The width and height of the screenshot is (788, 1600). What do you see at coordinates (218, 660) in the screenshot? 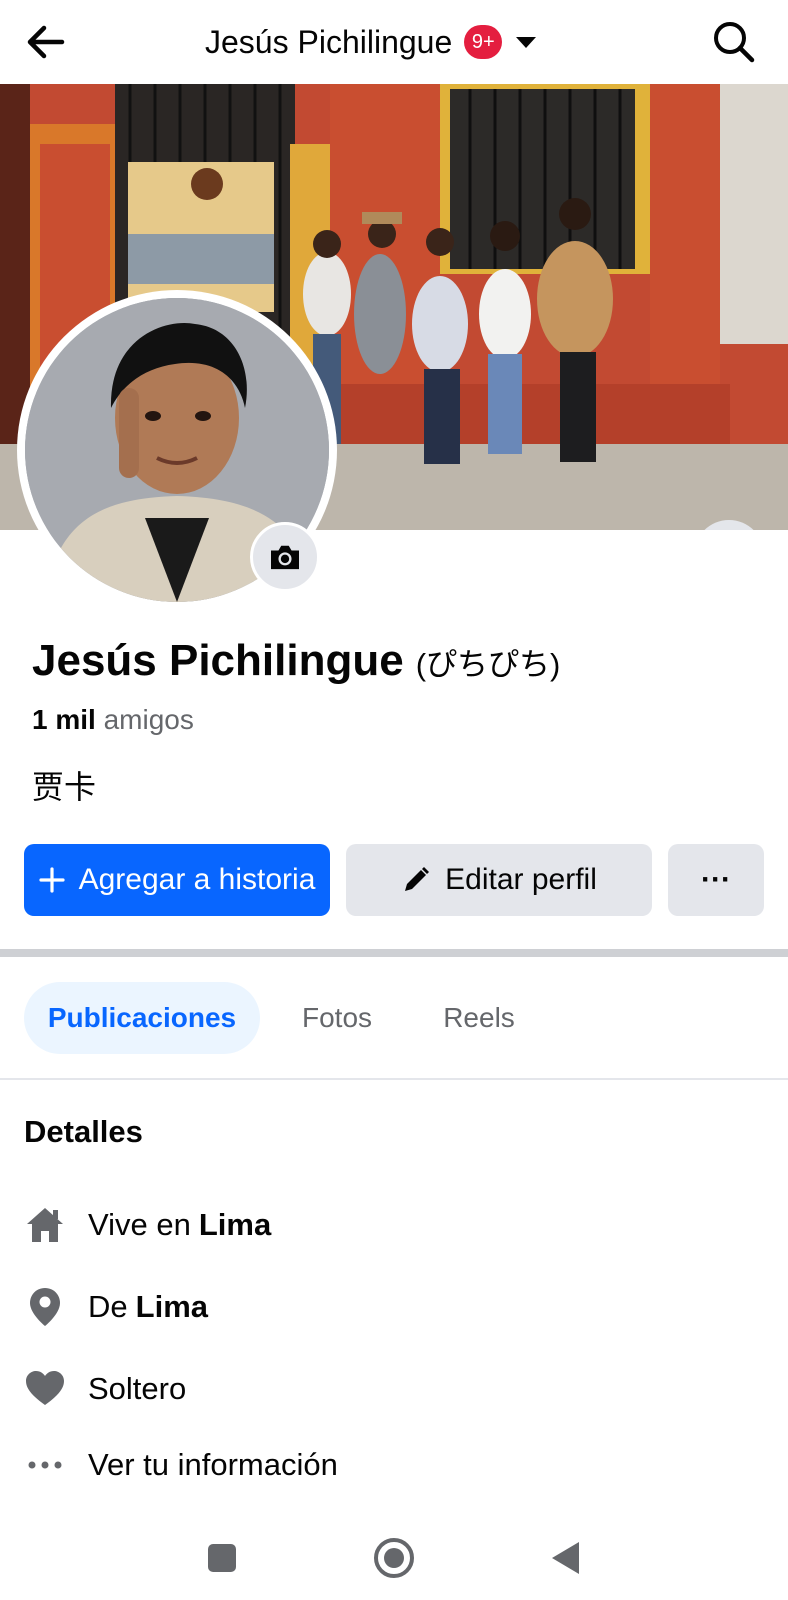
I see `profile-name: Jesús Pichilingue` at bounding box center [218, 660].